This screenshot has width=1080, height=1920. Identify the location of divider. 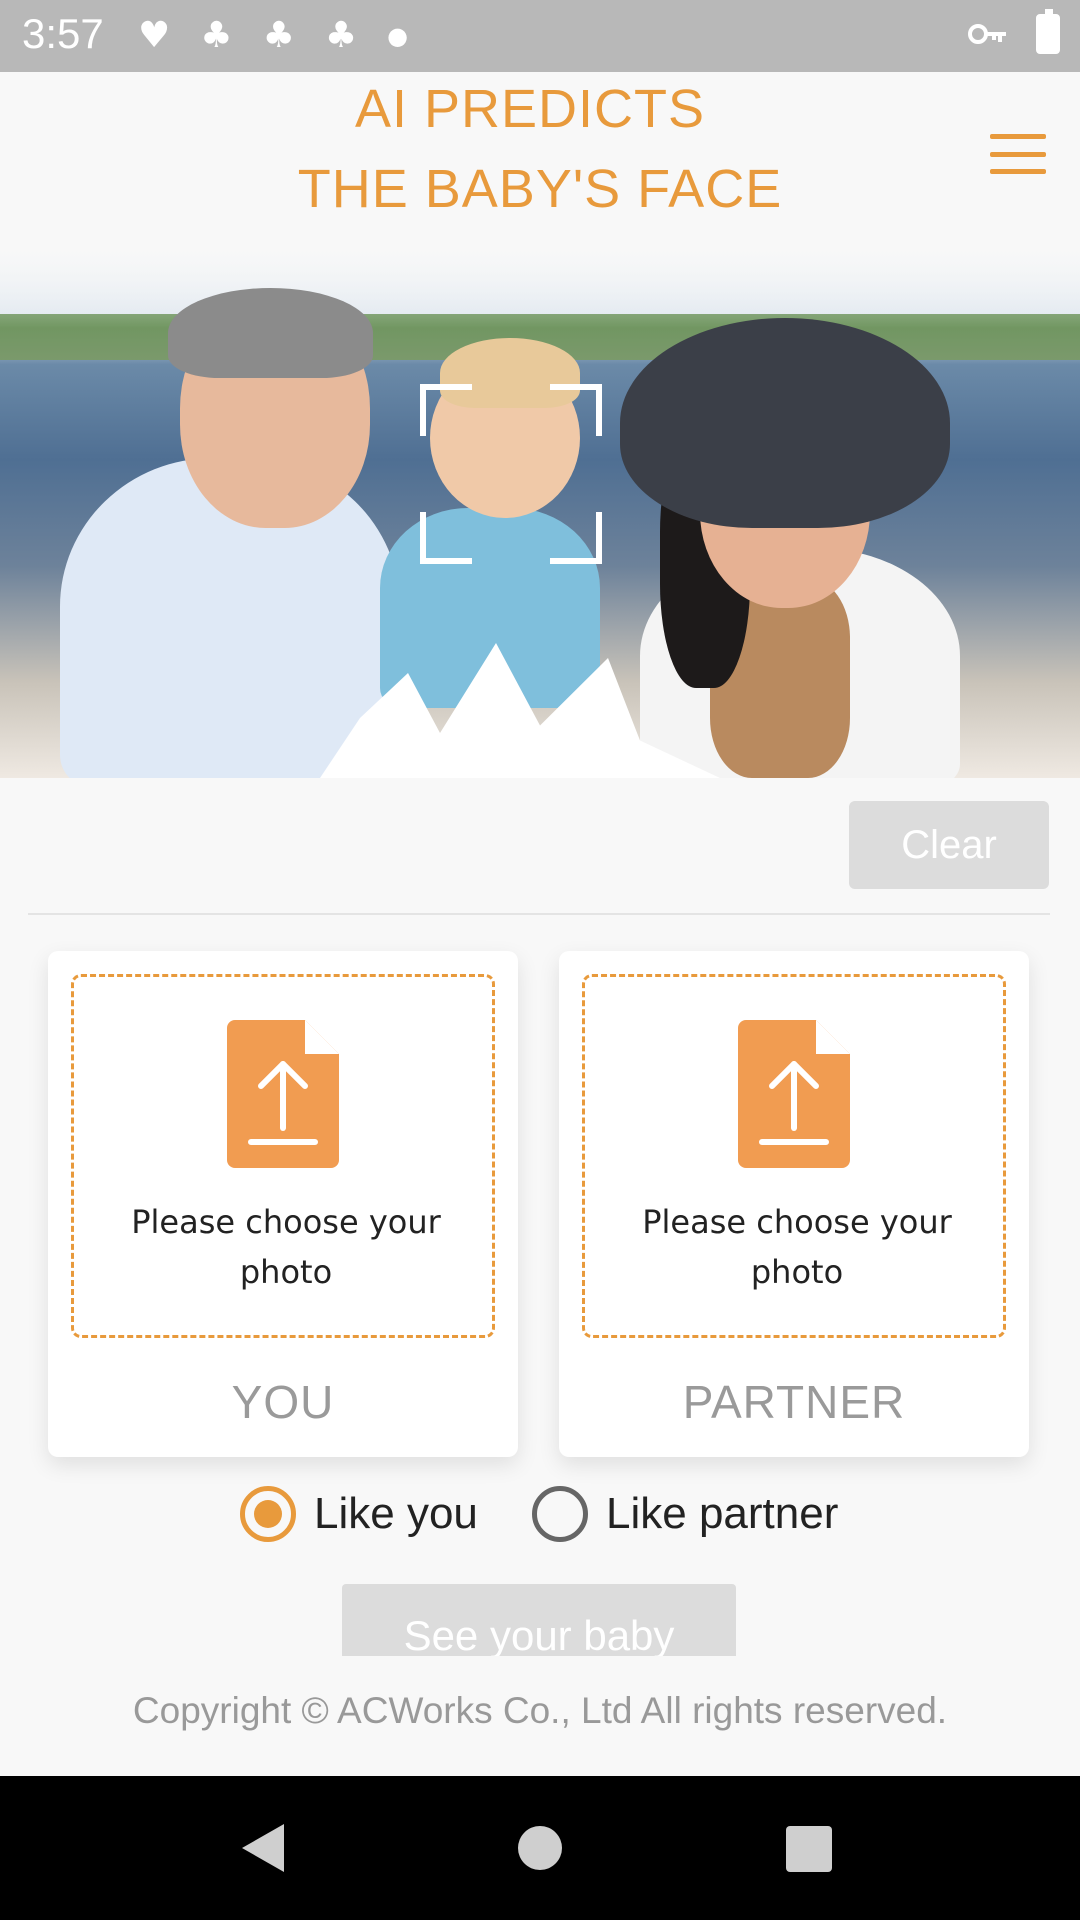
(539, 914).